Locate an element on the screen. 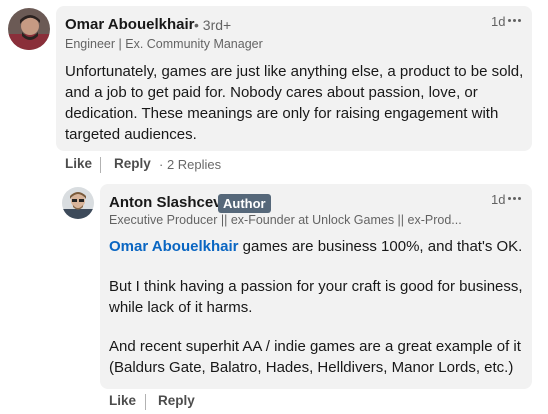 This screenshot has width=548, height=414. commenter-name: Omar Abouelkhair is located at coordinates (129, 24).